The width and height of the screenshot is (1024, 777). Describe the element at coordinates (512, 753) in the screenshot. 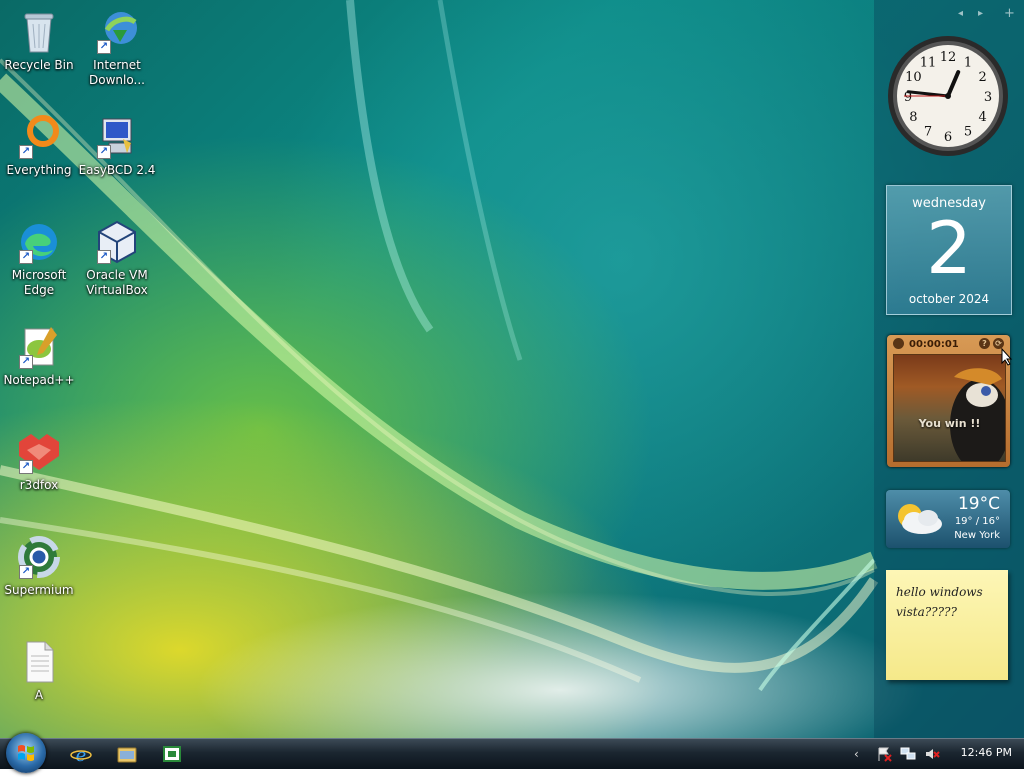

I see `taskbar: e ‹ 12:46 PM` at that location.